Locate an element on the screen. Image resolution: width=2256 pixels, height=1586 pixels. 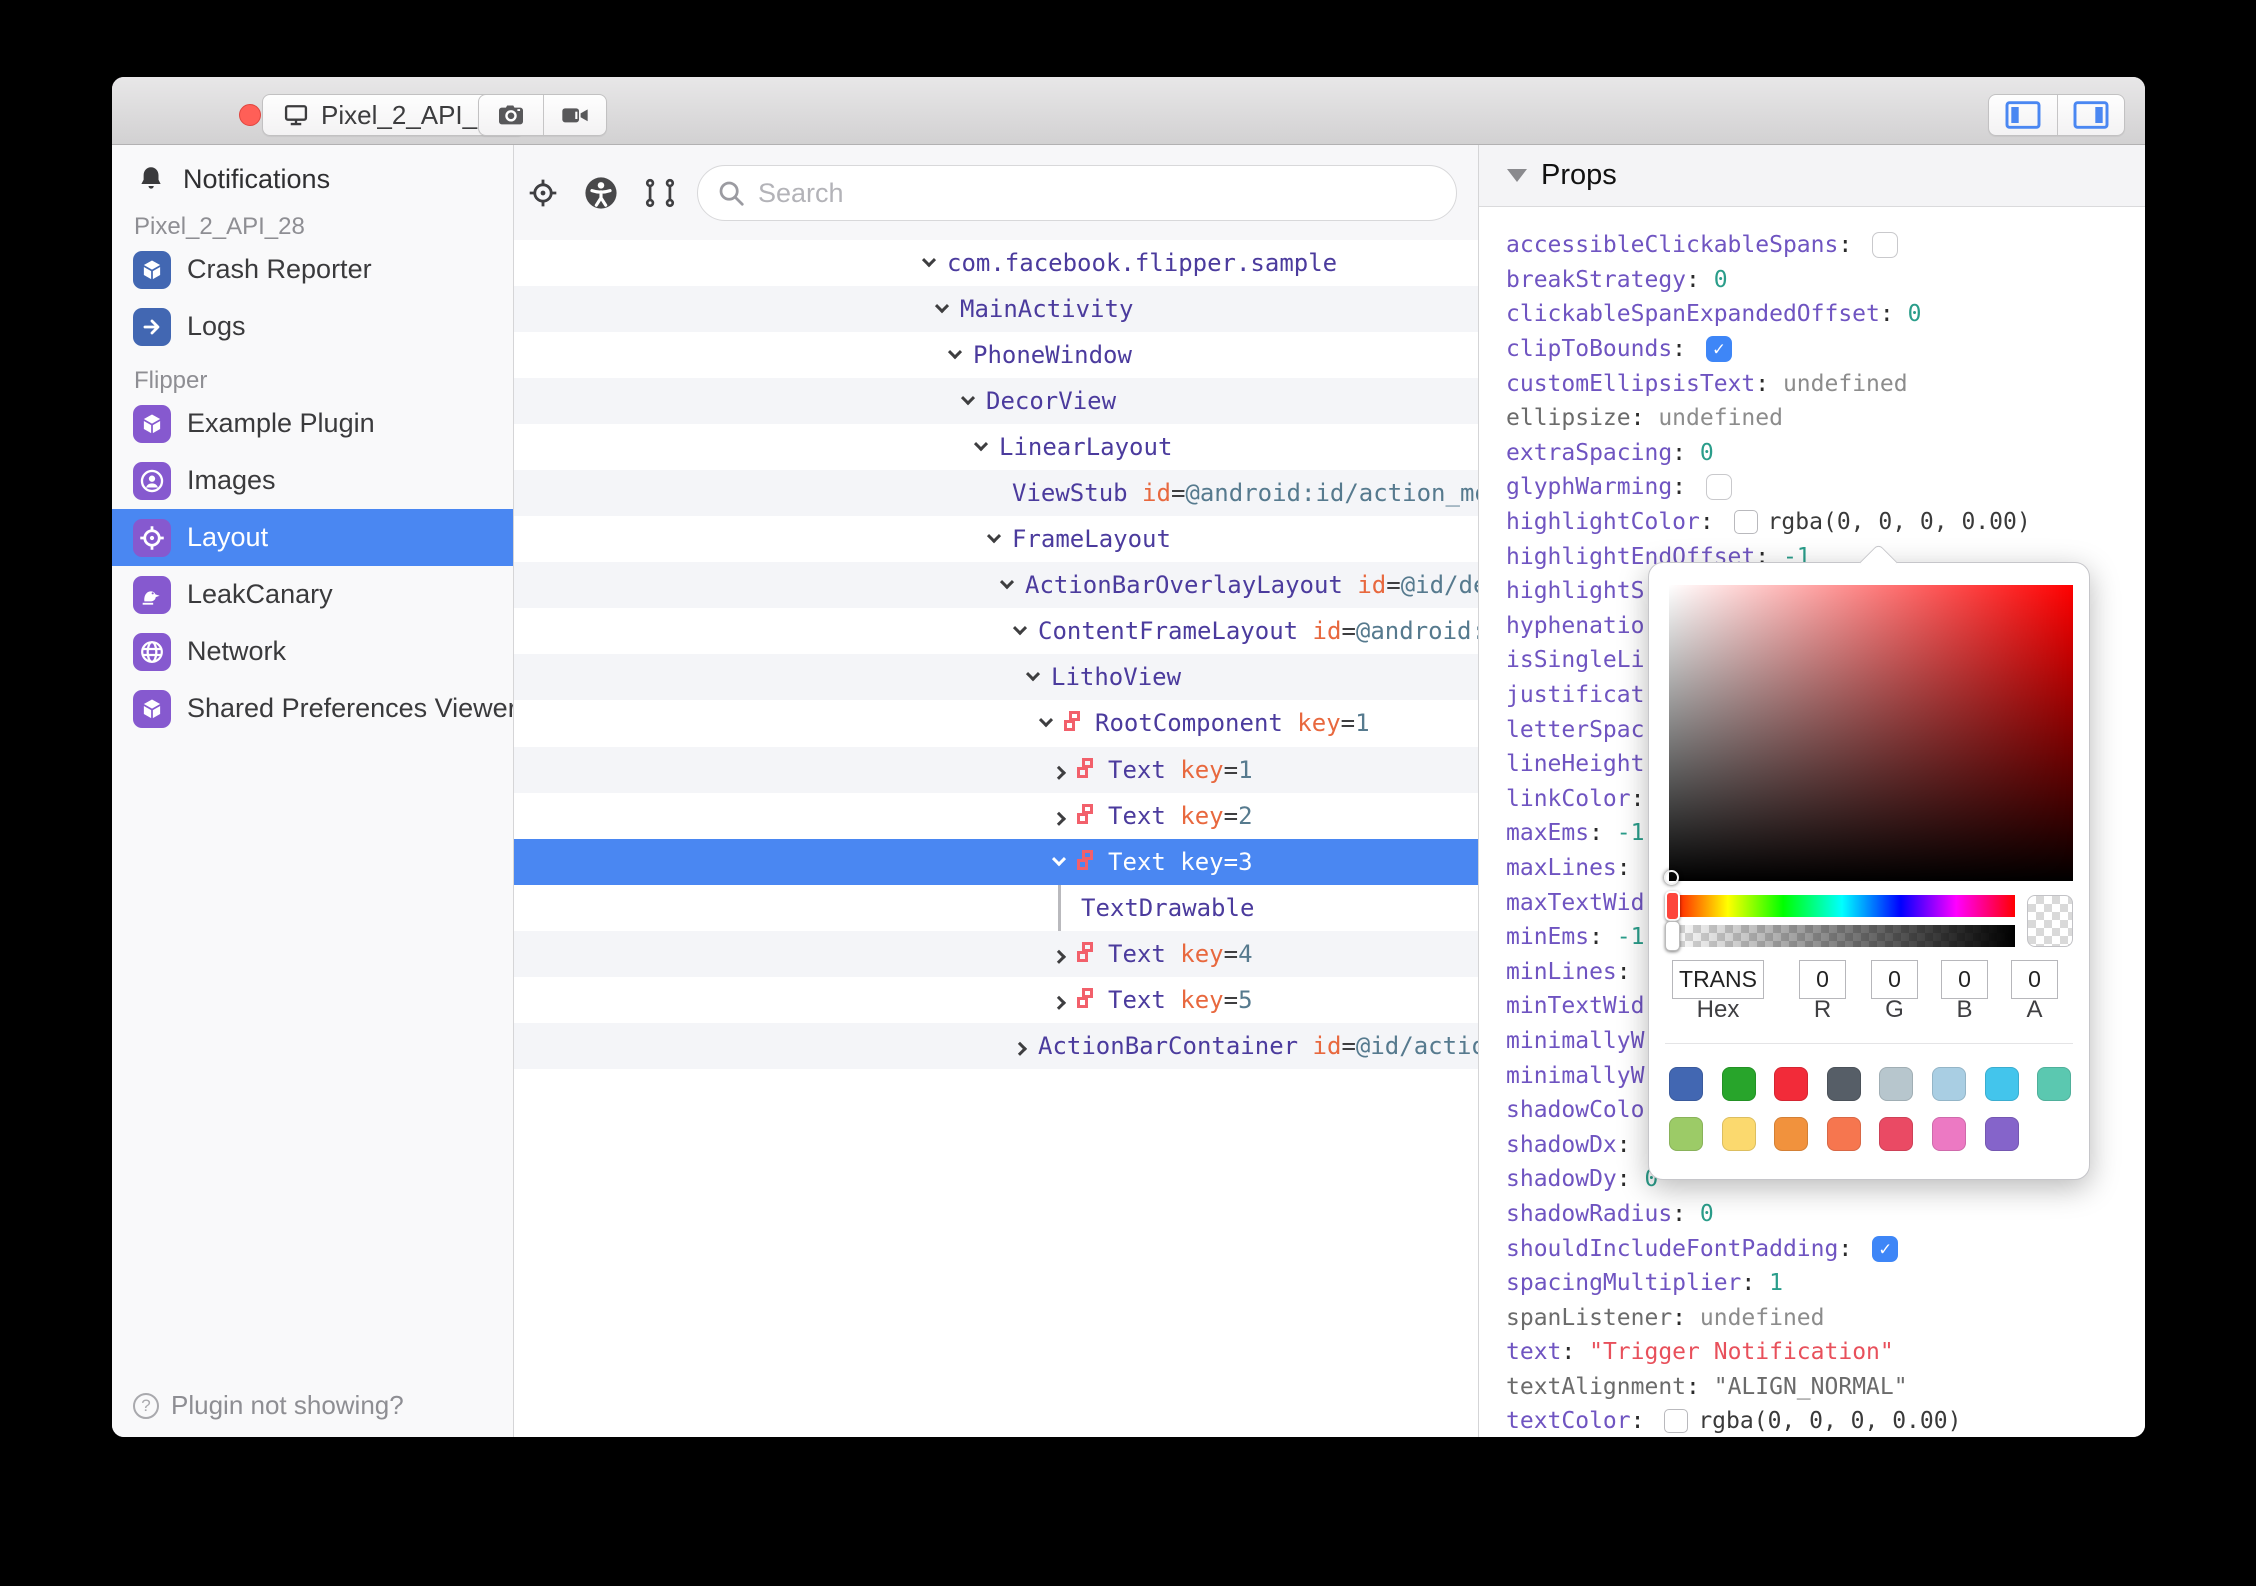
sidebar-item-network: Network is located at coordinates (312, 651).